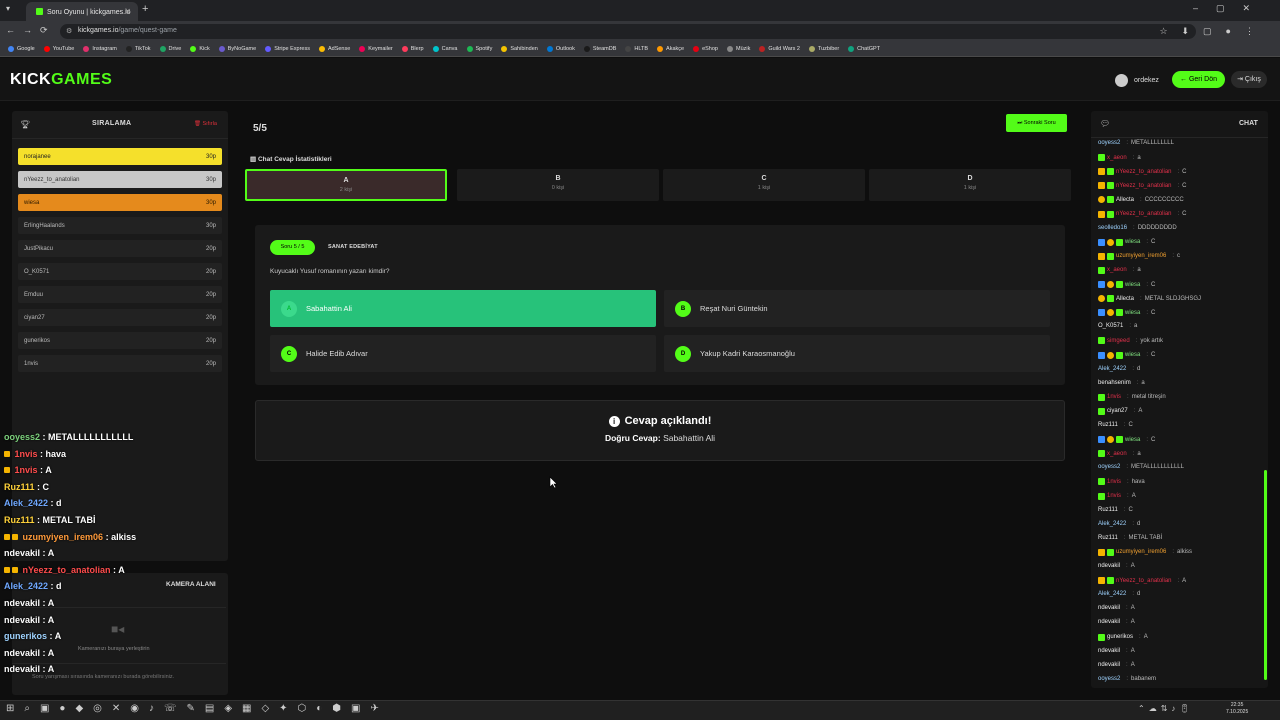 This screenshot has height=720, width=1280. Describe the element at coordinates (1118, 341) in the screenshot. I see `chat-username: simgeed` at that location.